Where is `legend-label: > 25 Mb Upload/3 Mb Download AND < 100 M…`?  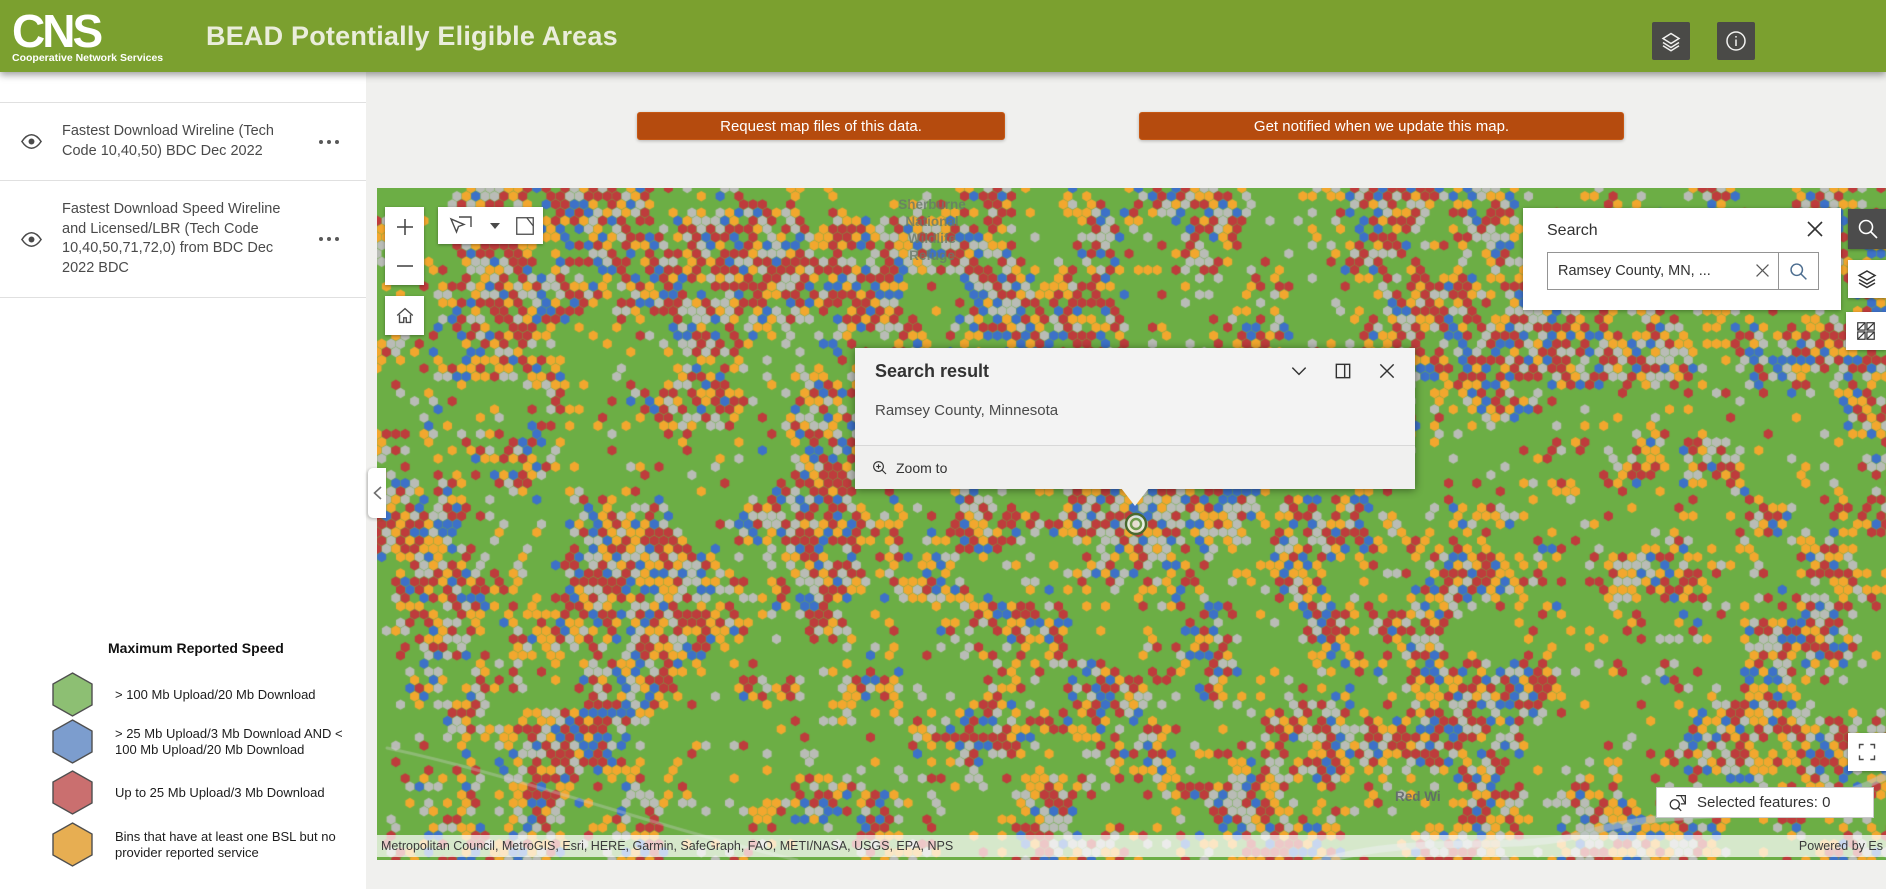
legend-label: > 25 Mb Upload/3 Mb Download AND < 100 M… is located at coordinates (229, 741).